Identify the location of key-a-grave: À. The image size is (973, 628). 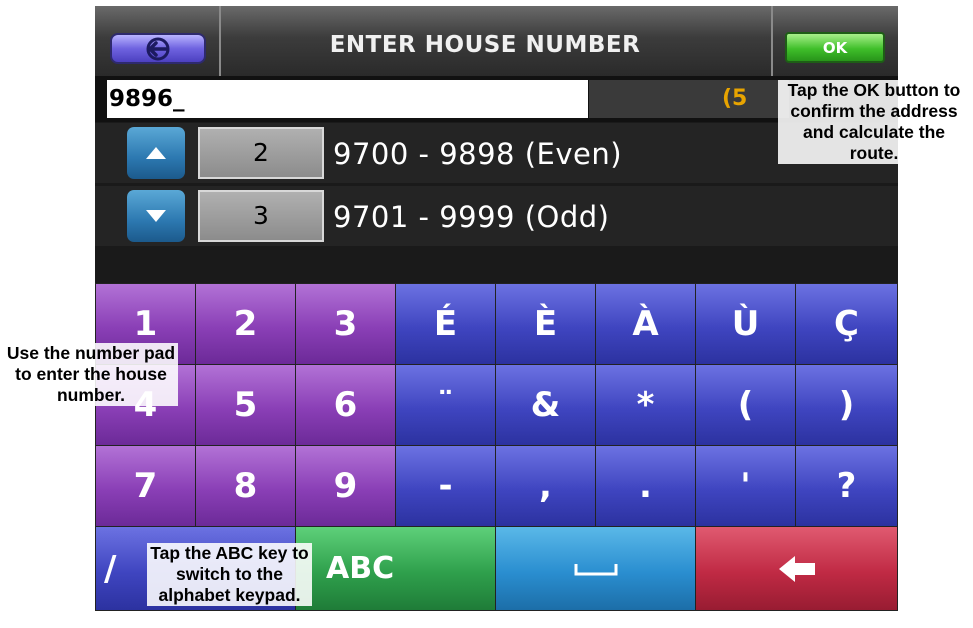
(645, 324).